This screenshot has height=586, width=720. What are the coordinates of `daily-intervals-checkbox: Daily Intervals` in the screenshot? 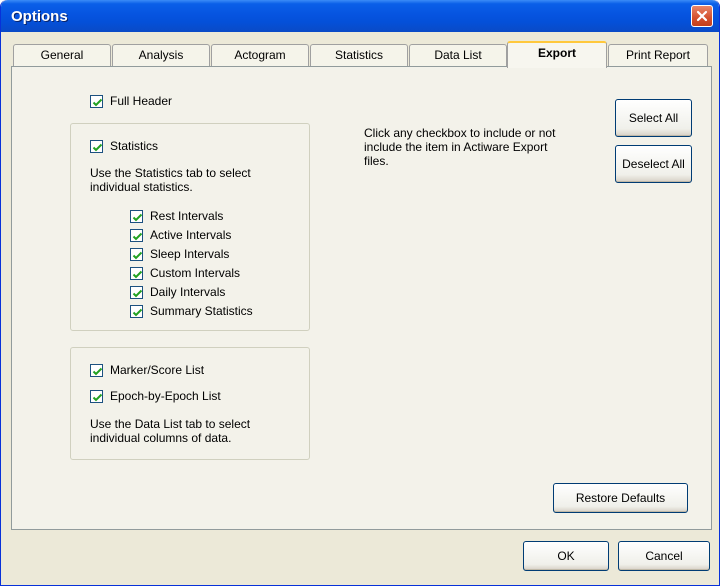 It's located at (177, 292).